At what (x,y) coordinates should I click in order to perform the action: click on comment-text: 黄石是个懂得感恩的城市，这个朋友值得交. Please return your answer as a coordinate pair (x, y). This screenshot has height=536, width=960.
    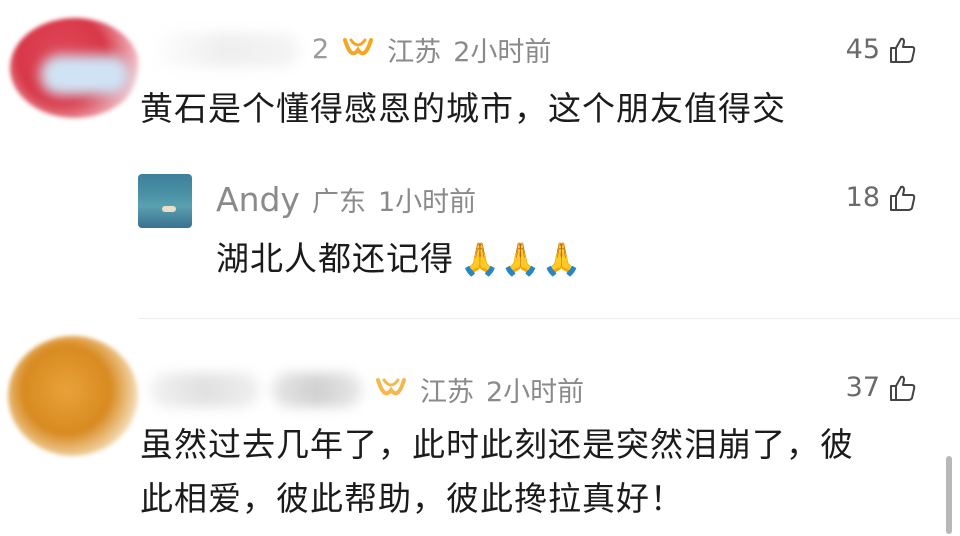
    Looking at the image, I should click on (463, 108).